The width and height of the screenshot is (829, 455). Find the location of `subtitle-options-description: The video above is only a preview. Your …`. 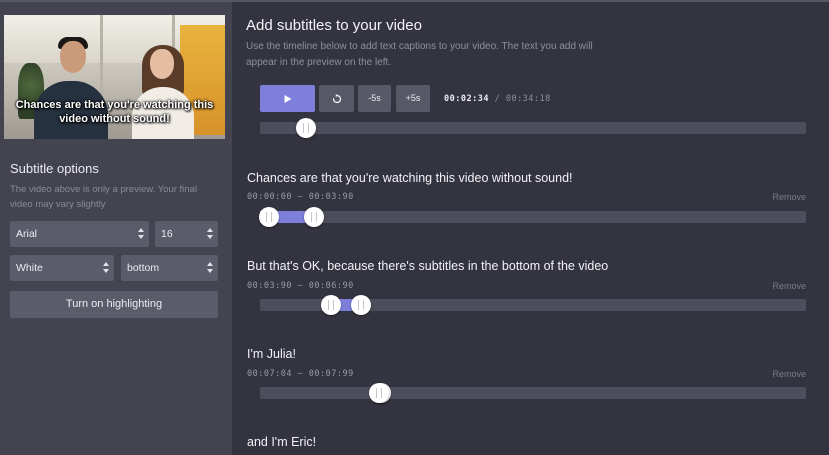

subtitle-options-description: The video above is only a preview. Your … is located at coordinates (103, 197).